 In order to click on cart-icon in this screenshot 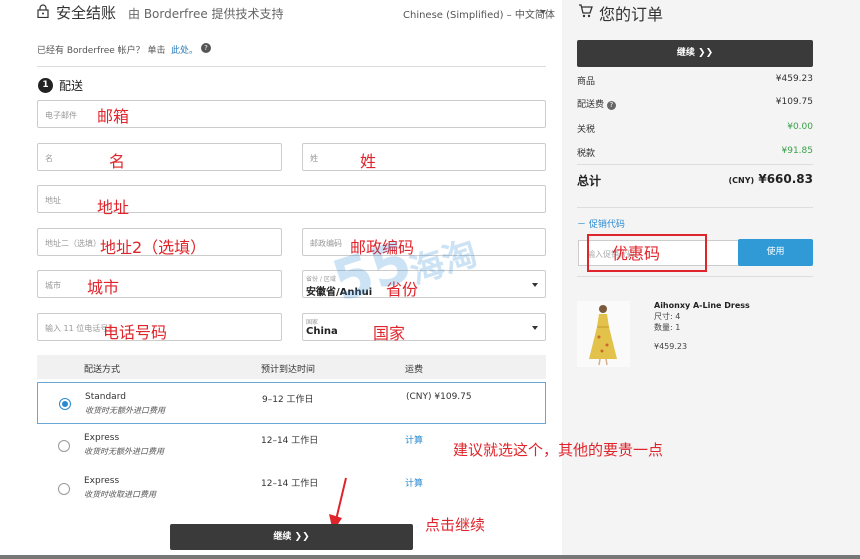, I will do `click(586, 11)`.